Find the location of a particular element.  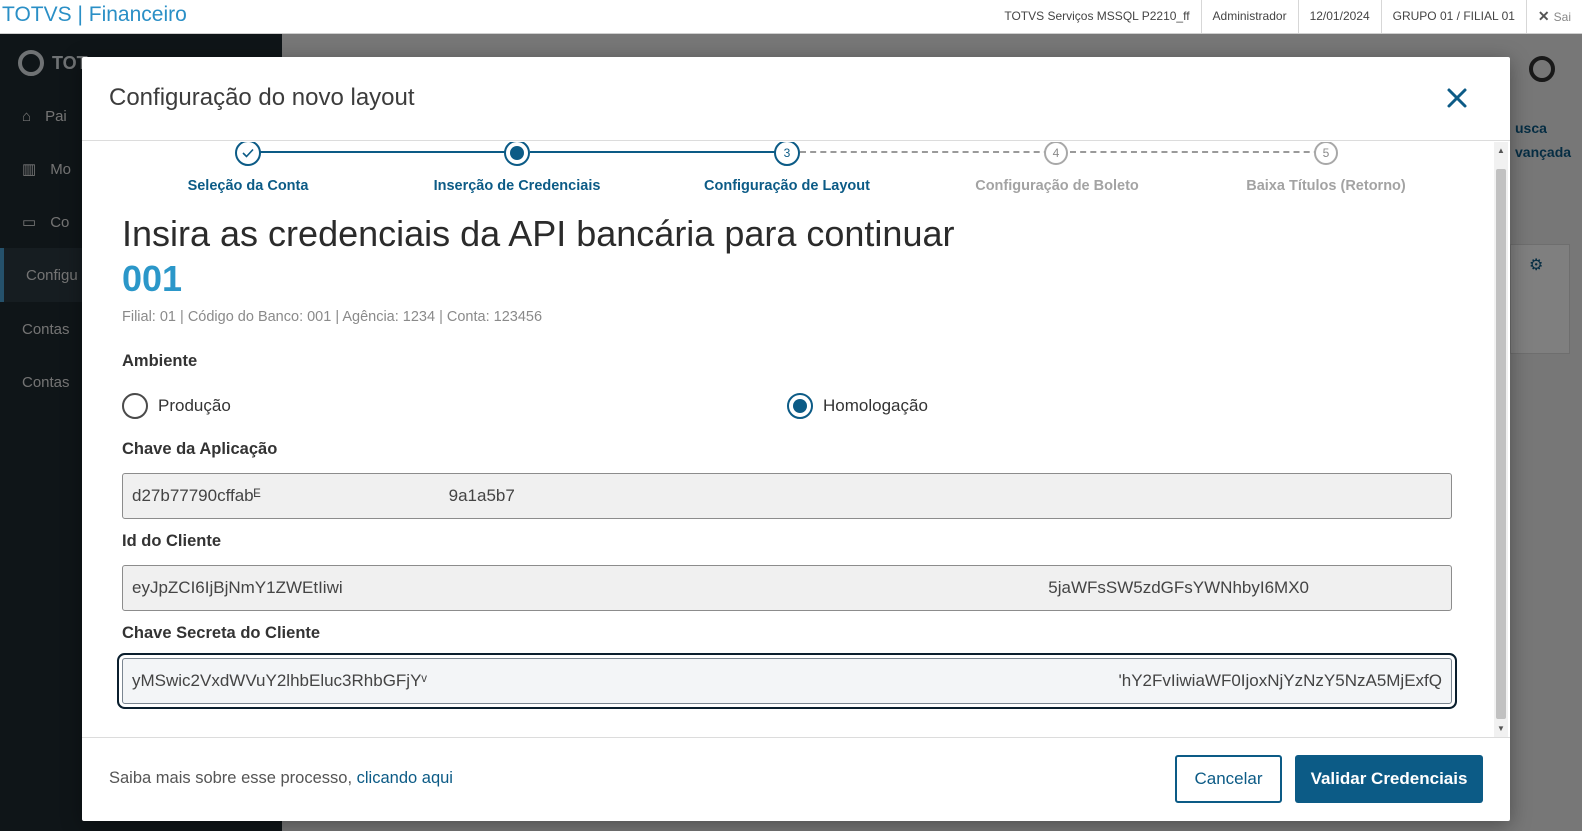

system-date: 12/01/2024 is located at coordinates (1339, 16).